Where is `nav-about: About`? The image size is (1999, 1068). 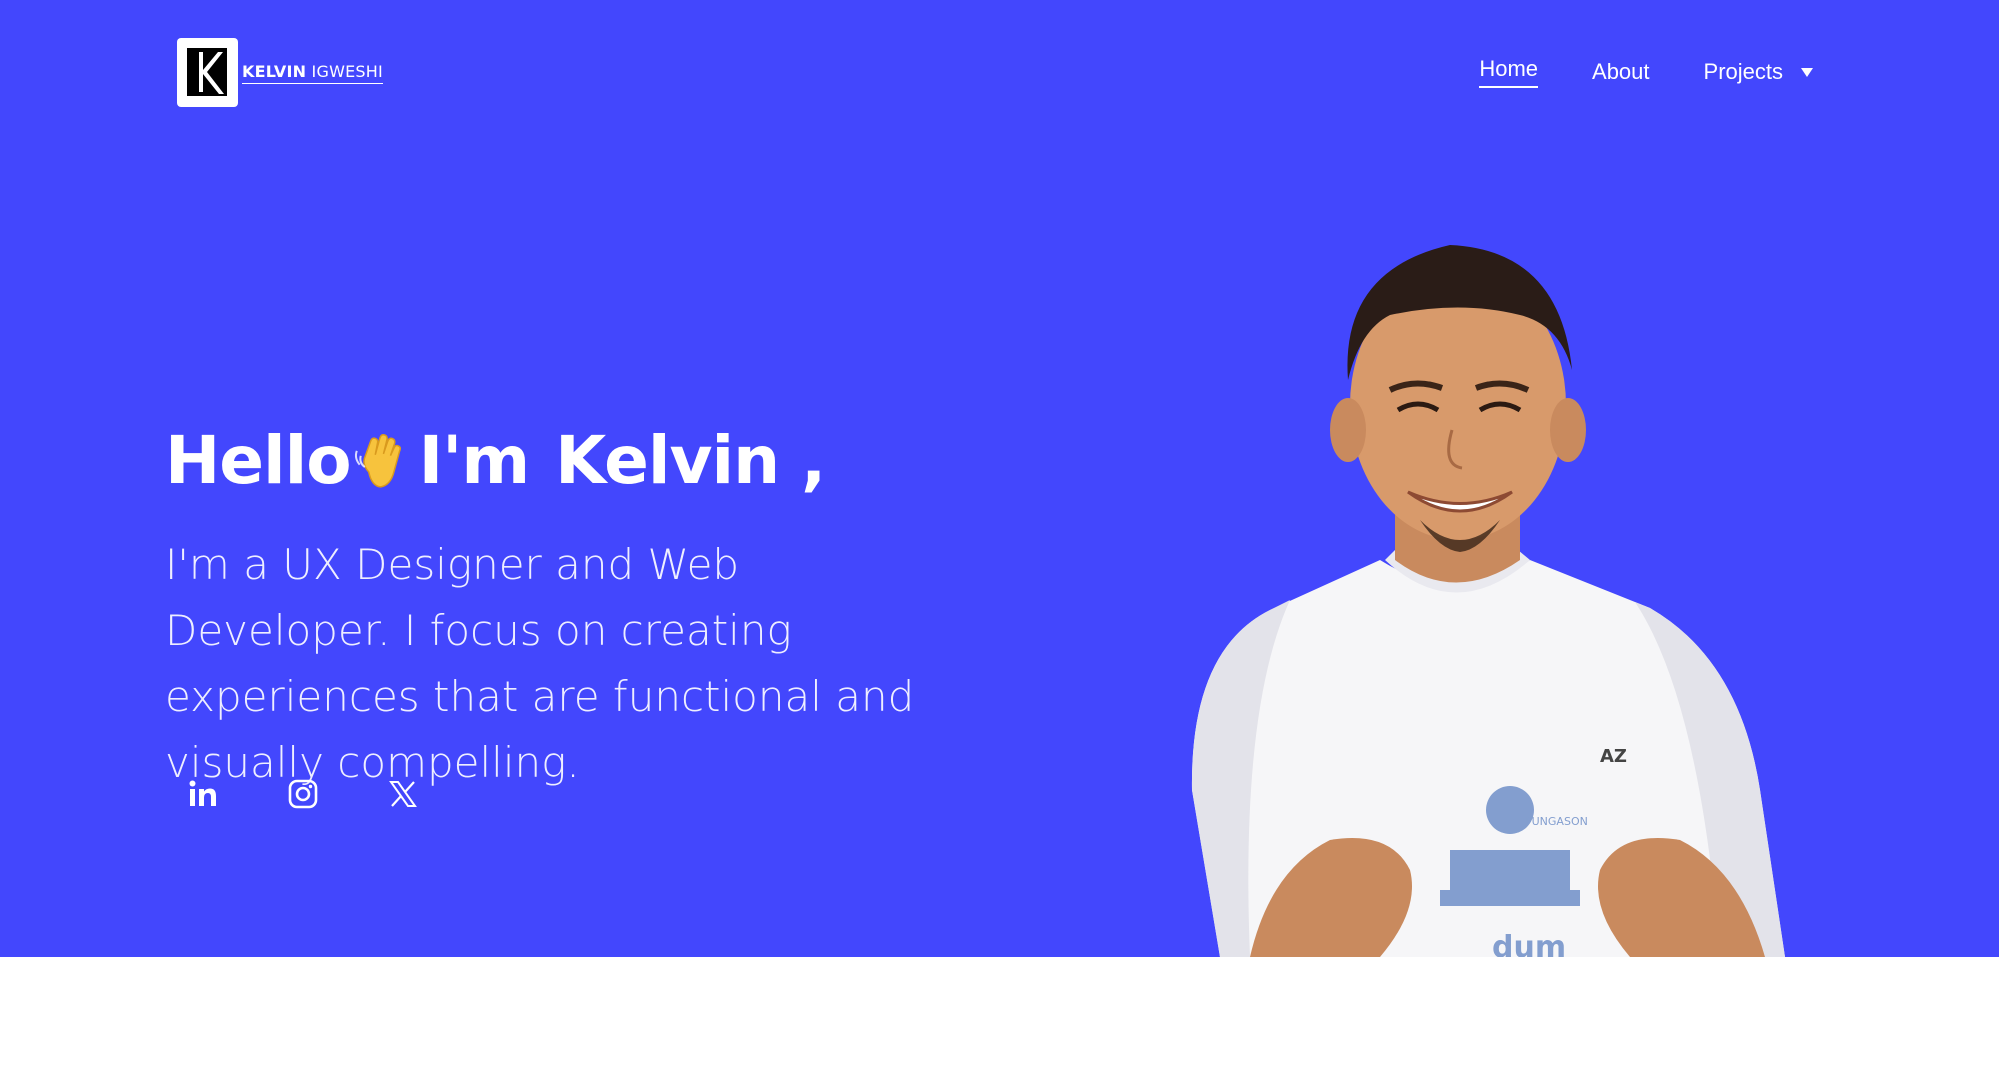
nav-about: About is located at coordinates (1621, 72).